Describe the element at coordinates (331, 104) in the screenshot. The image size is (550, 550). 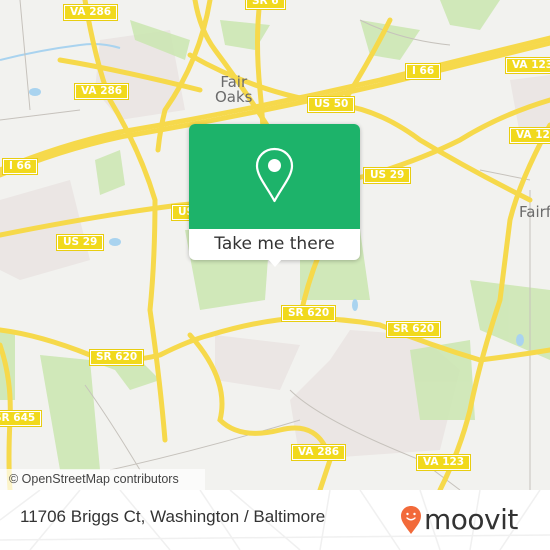
I see `road-shield: US 50` at that location.